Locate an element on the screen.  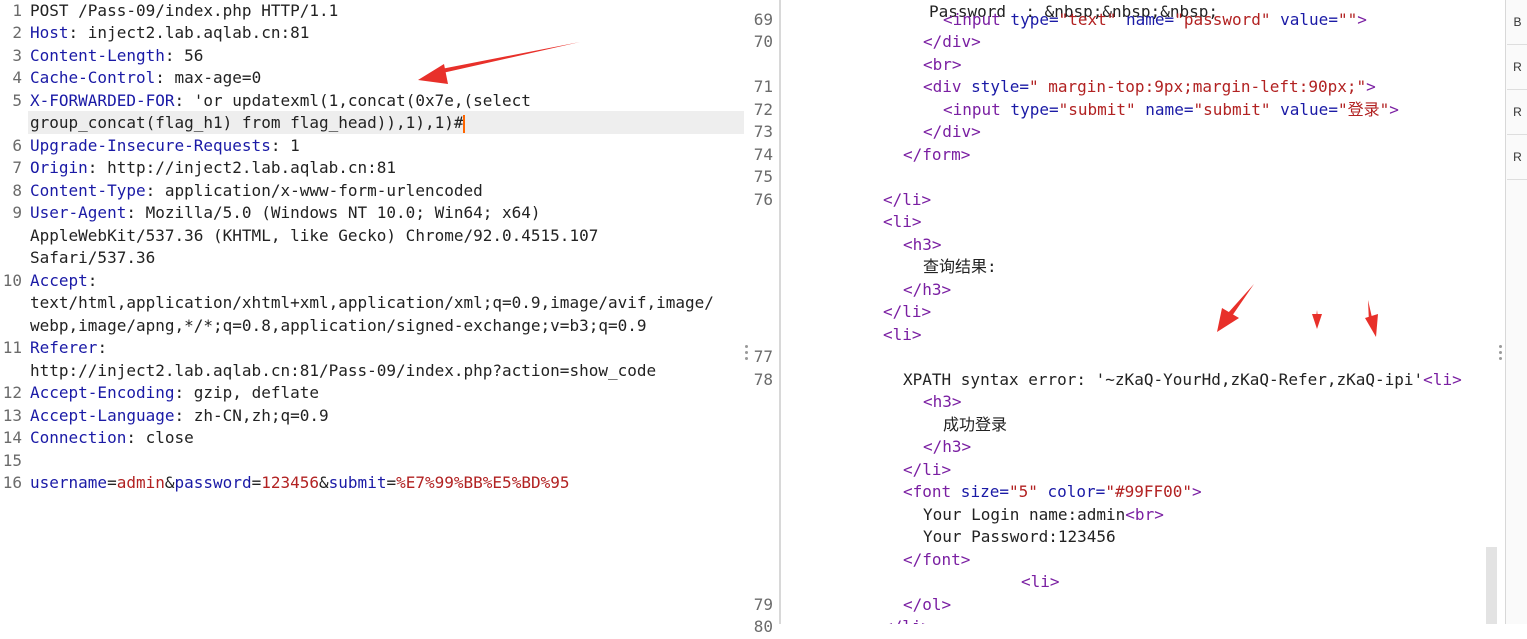
request-line: Accept-Encoding: gzip, deflate is located at coordinates (174, 393).